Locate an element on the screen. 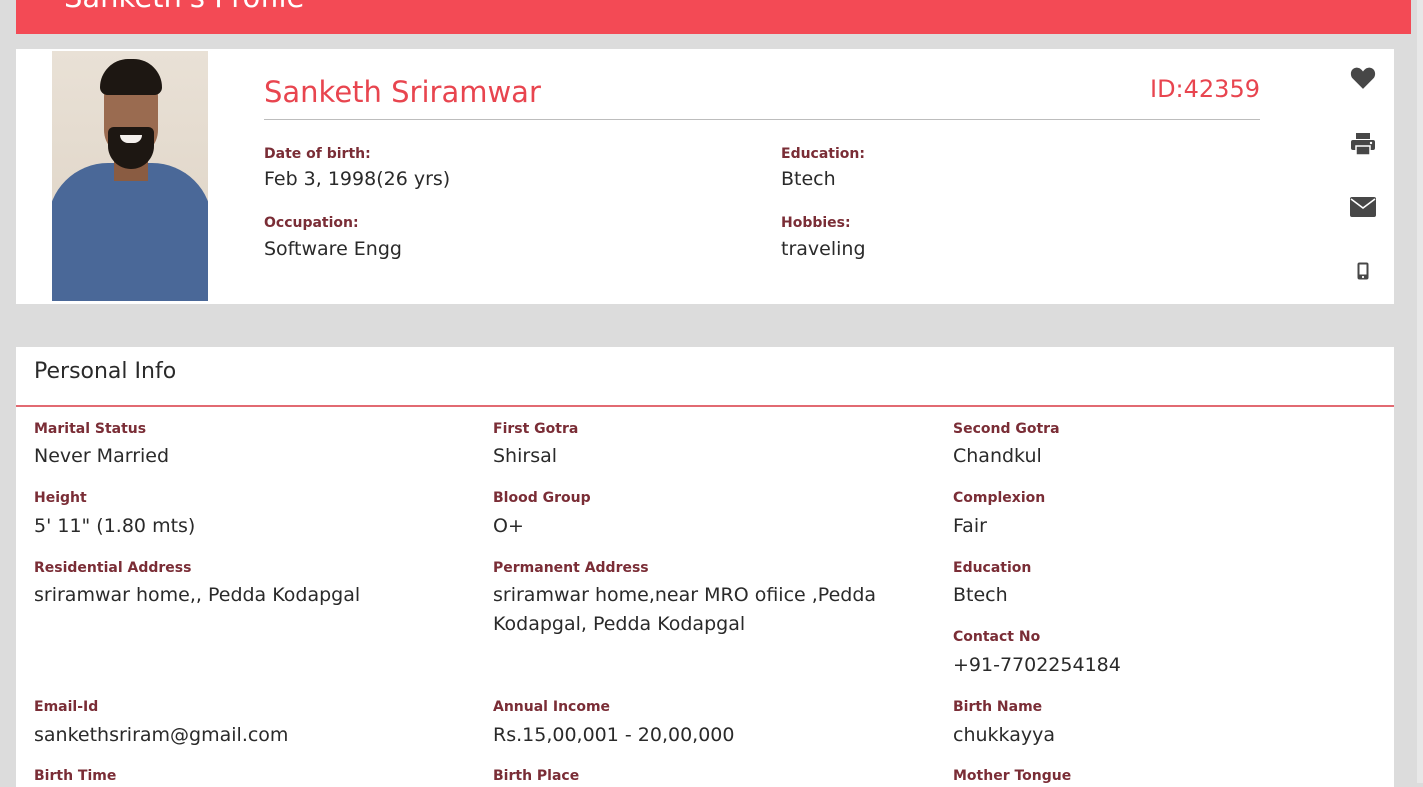 This screenshot has width=1423, height=787. second-gotra-value: Chandkul is located at coordinates (997, 456).